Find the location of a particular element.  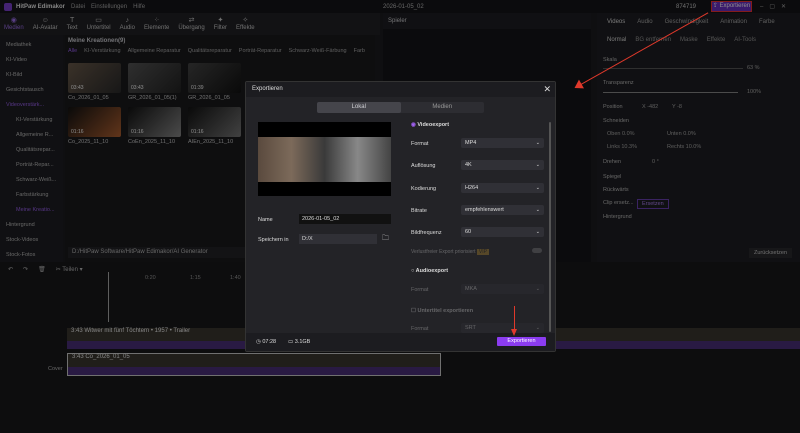

crop-top: Oben is located at coordinates (613, 134).